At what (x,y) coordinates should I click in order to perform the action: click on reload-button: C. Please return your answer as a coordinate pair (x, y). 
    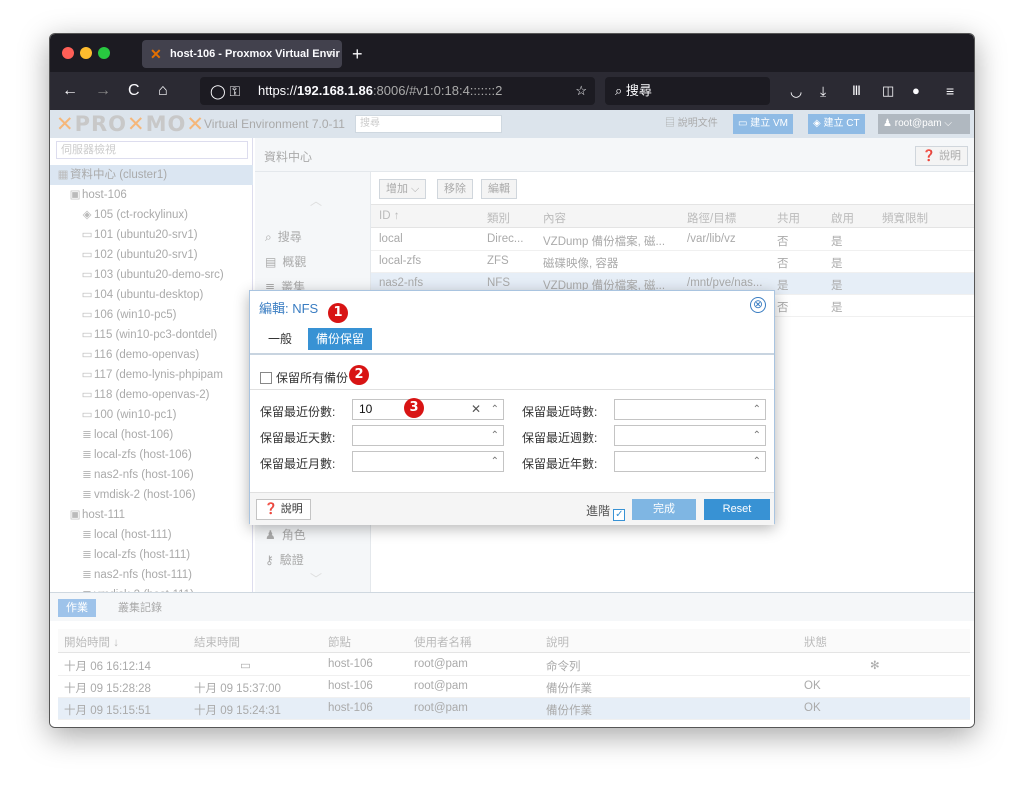
    Looking at the image, I should click on (134, 91).